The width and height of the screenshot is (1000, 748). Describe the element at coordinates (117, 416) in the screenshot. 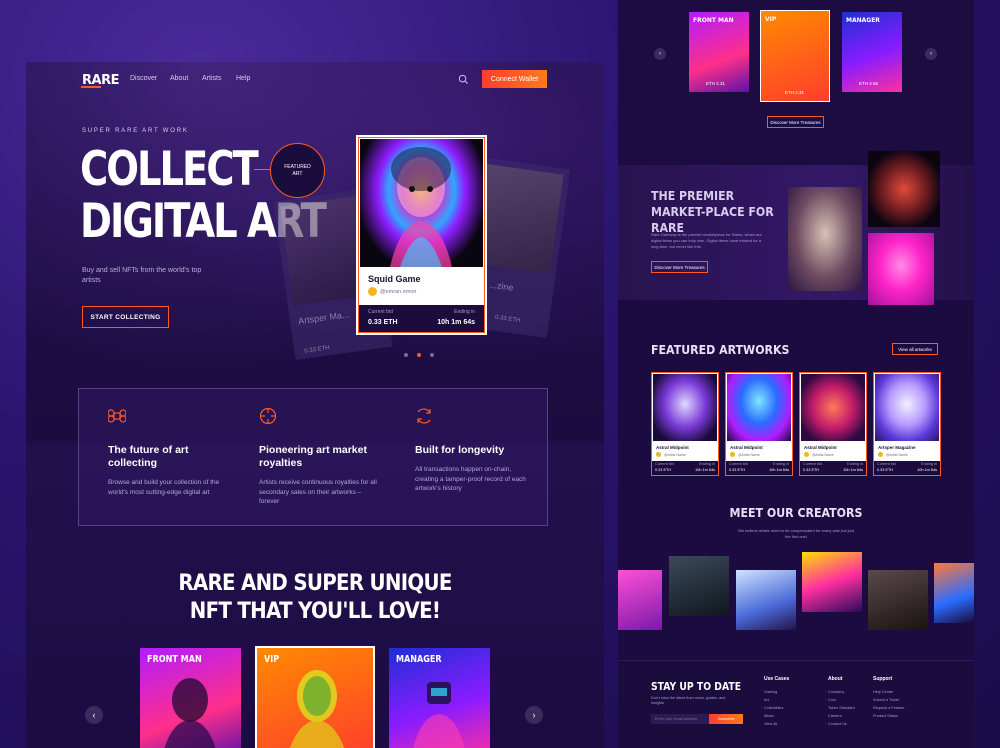

I see `command-icon` at that location.